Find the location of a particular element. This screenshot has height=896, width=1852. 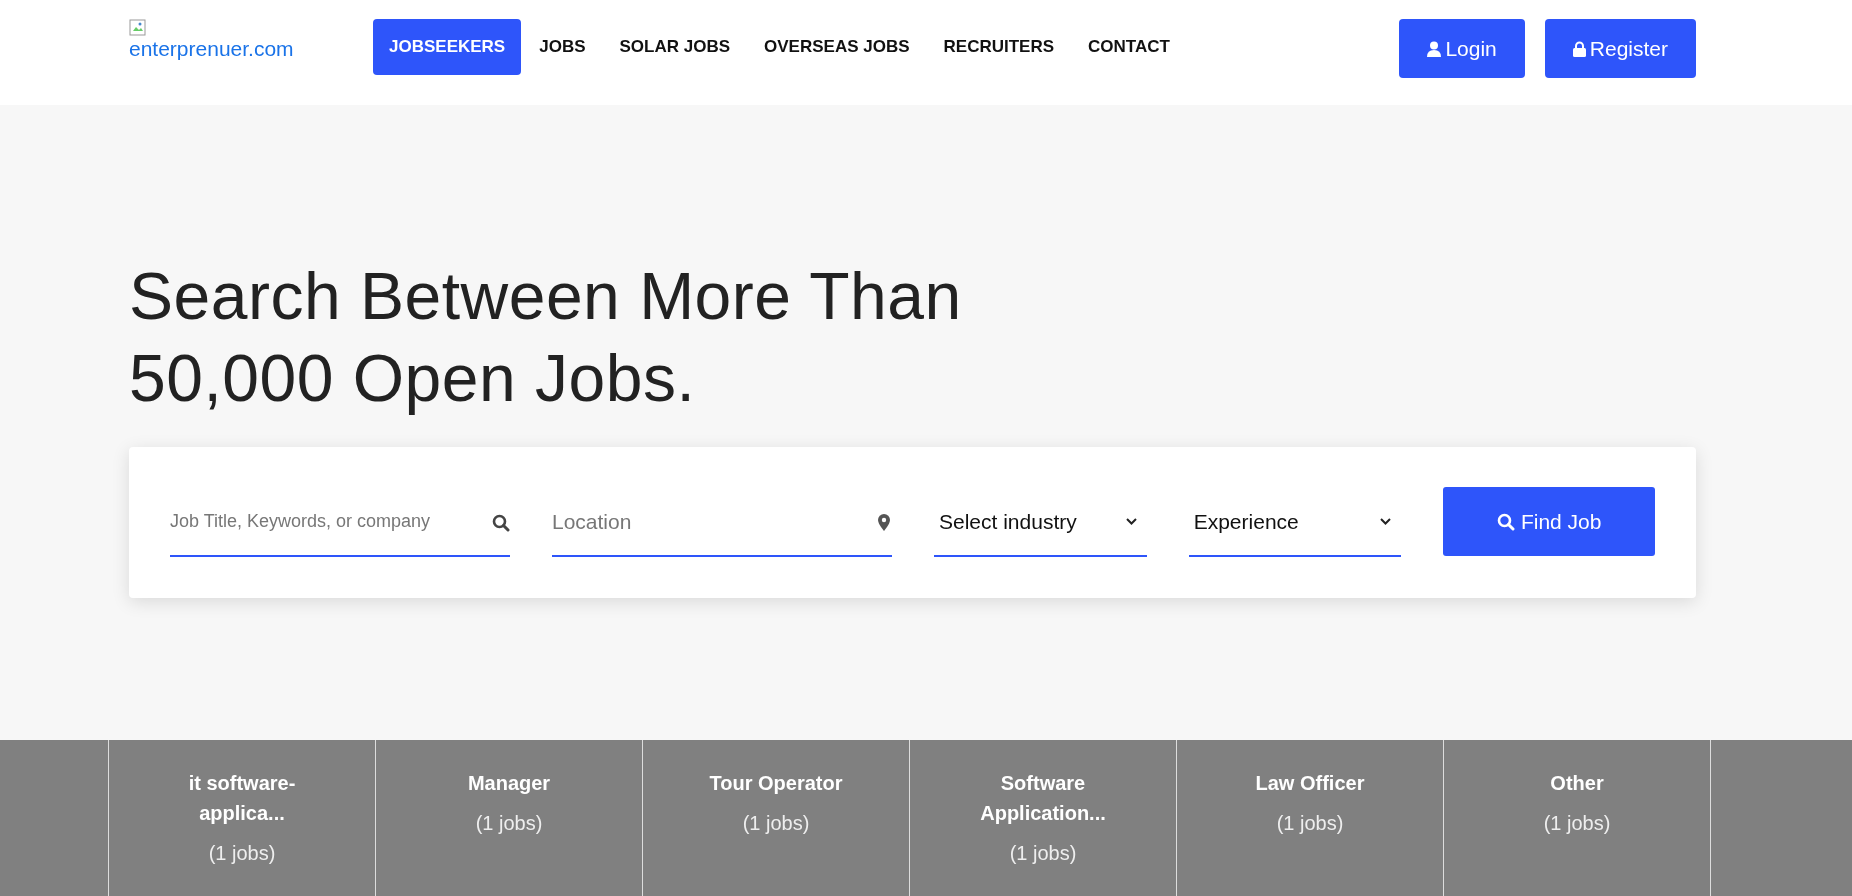

lock-icon is located at coordinates (1579, 48).